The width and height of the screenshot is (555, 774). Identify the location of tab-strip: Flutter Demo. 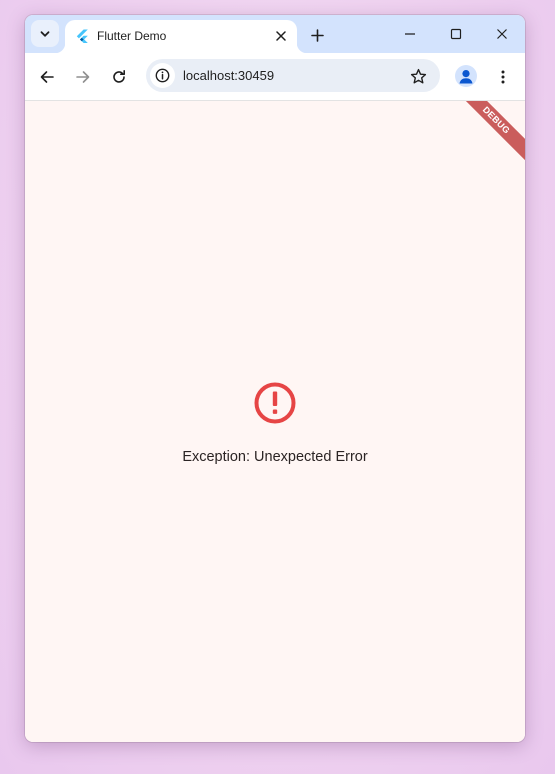
(275, 34).